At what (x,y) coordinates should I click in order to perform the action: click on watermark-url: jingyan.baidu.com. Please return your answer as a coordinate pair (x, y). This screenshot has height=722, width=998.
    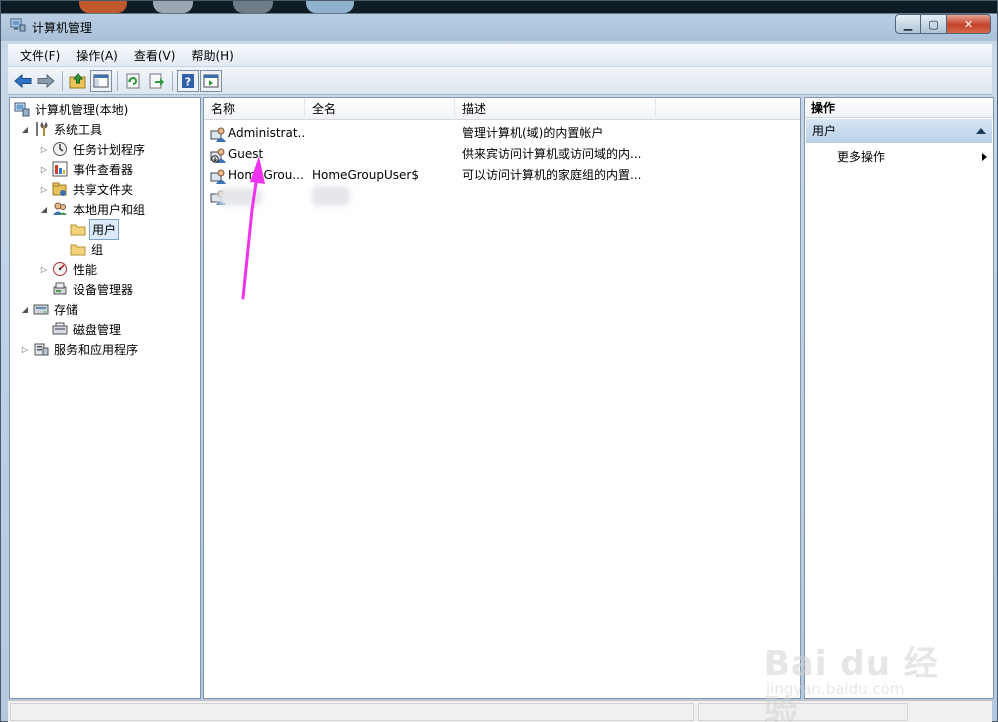
    Looking at the image, I should click on (835, 689).